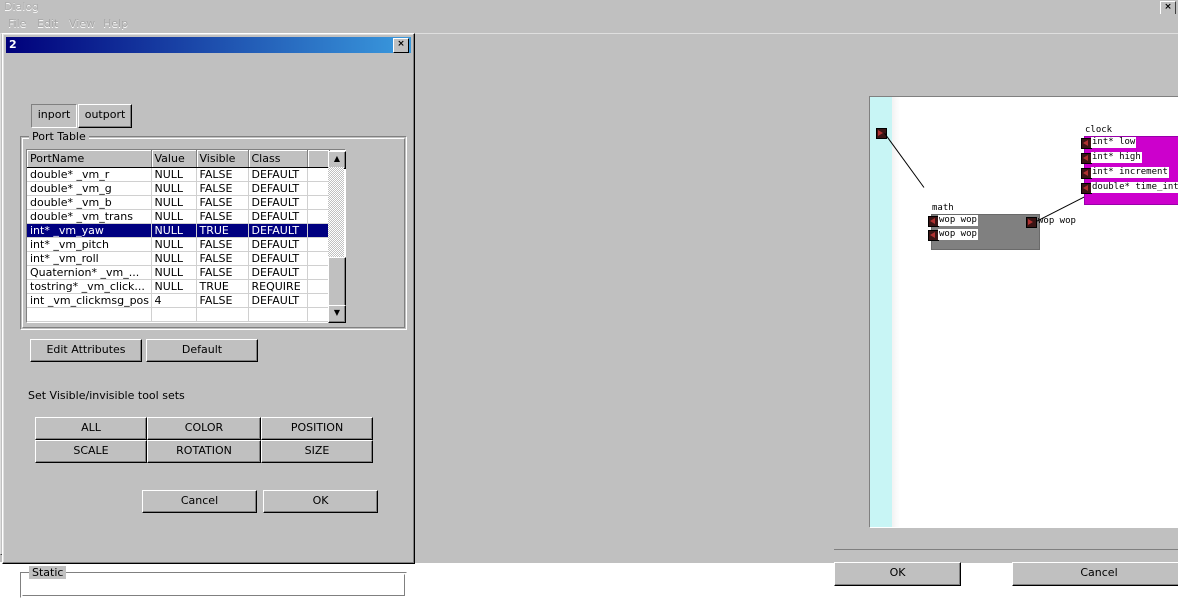 Image resolution: width=1178 pixels, height=598 pixels. I want to click on table-row, so click(178, 314).